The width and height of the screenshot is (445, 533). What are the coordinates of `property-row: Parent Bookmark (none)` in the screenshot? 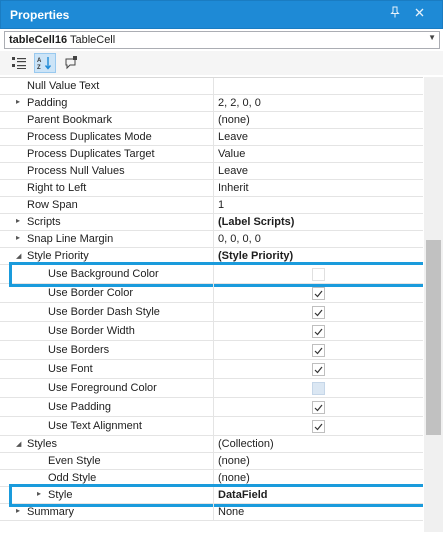 It's located at (211, 120).